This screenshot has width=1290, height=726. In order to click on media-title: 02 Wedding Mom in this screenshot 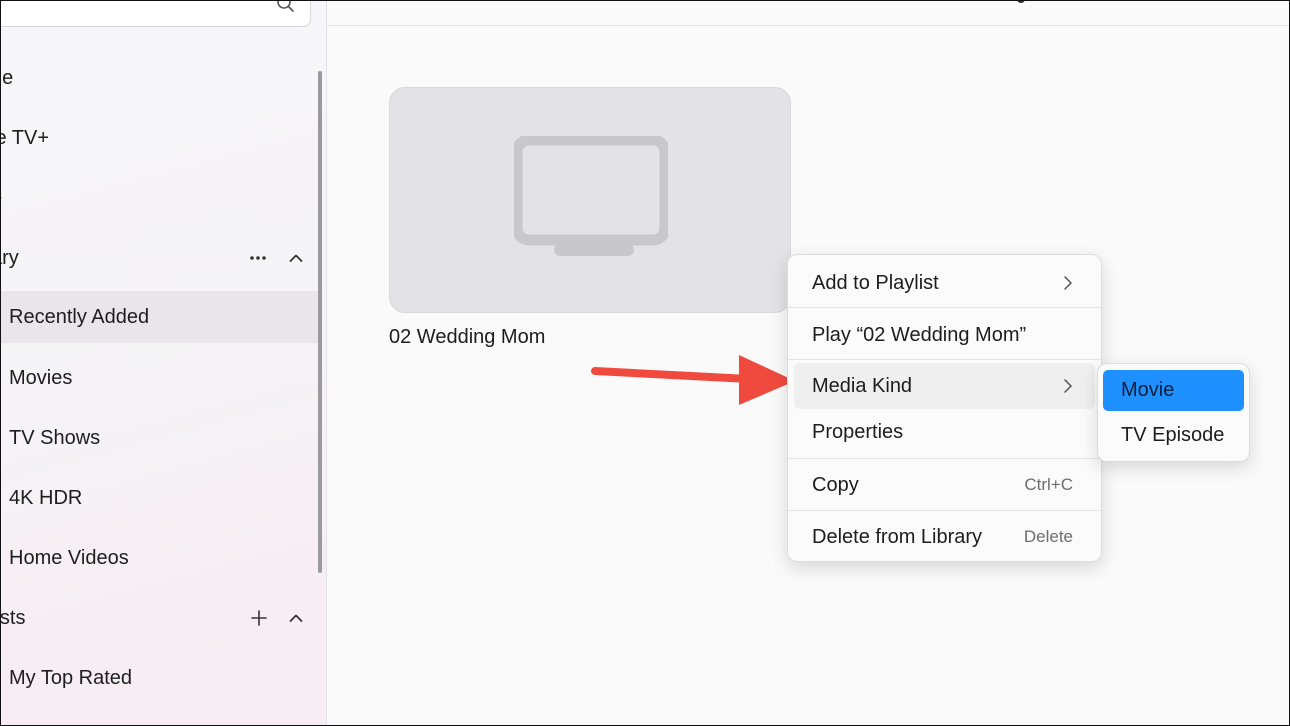, I will do `click(467, 337)`.